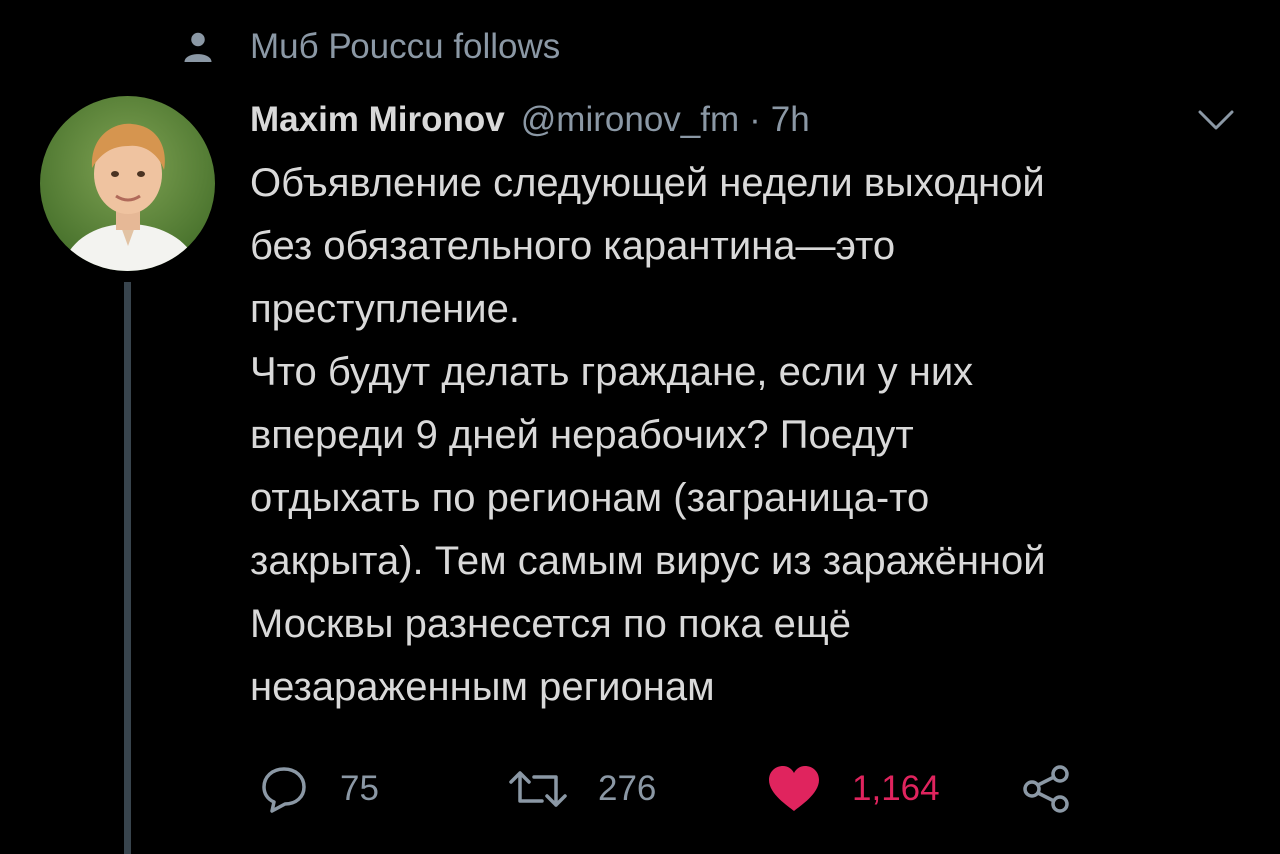 The width and height of the screenshot is (1280, 854). What do you see at coordinates (790, 120) in the screenshot?
I see `tweet-timestamp: 7h` at bounding box center [790, 120].